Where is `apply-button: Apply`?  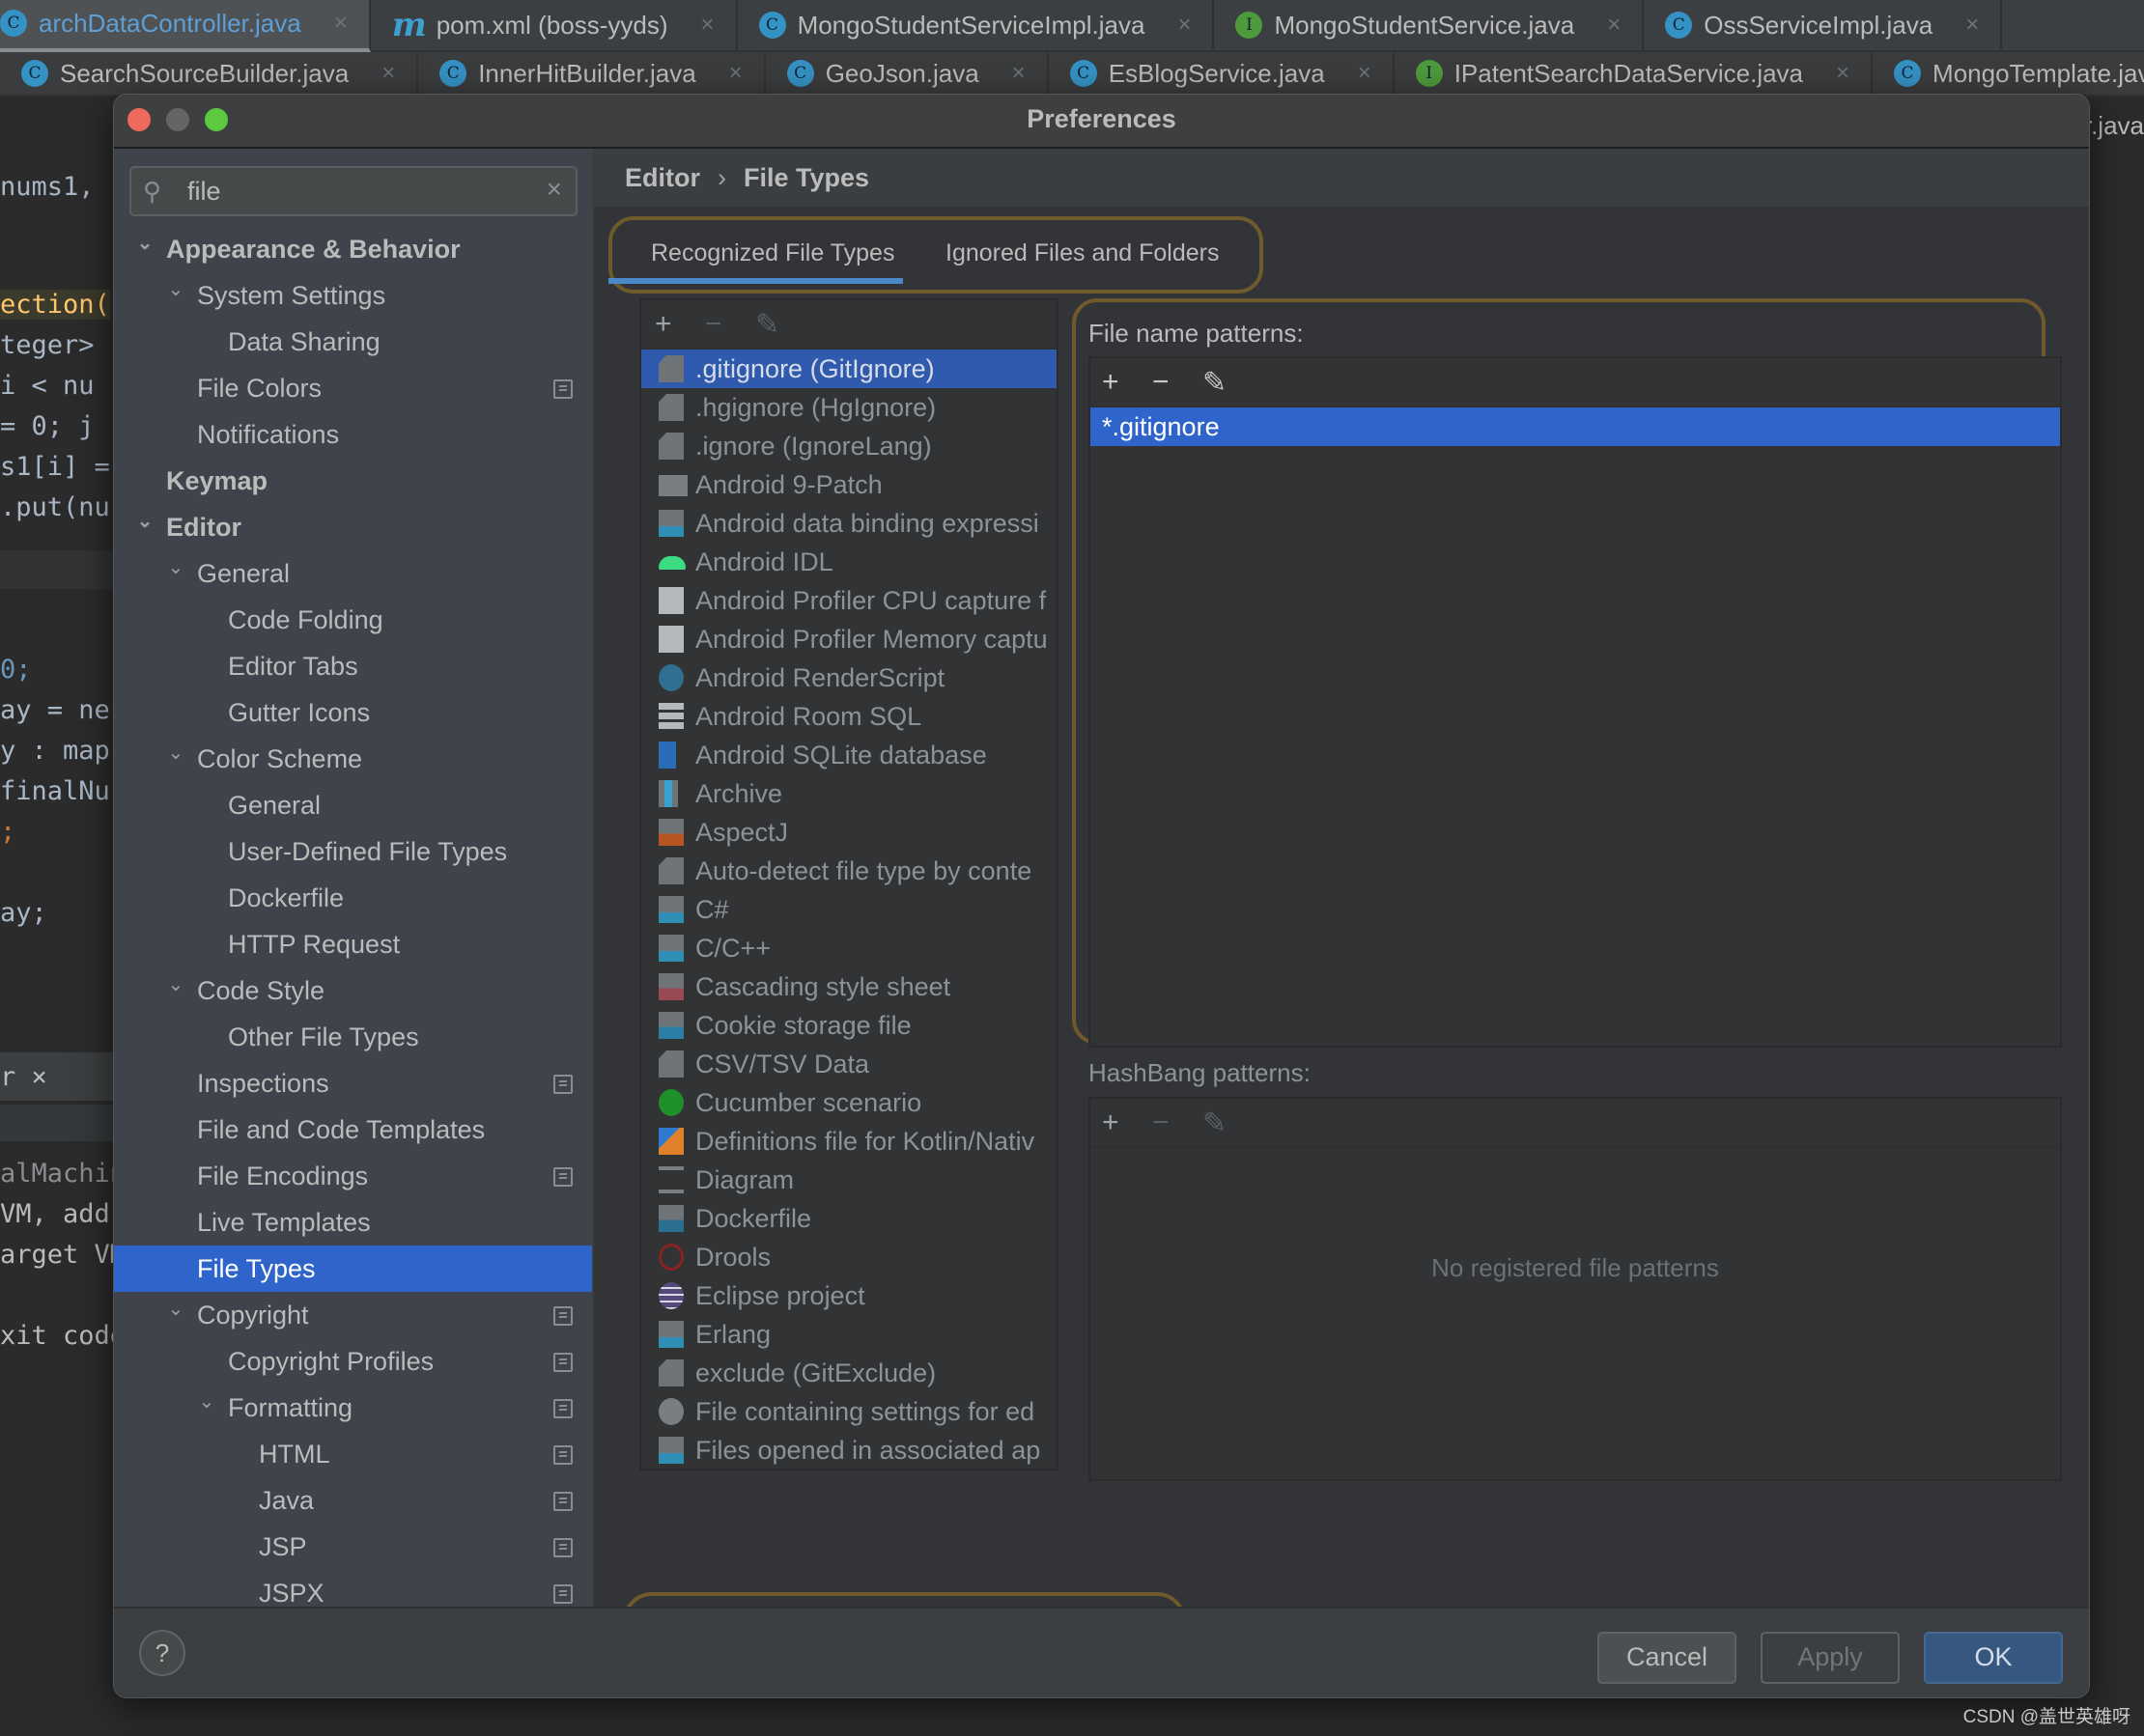
apply-button: Apply is located at coordinates (1830, 1658).